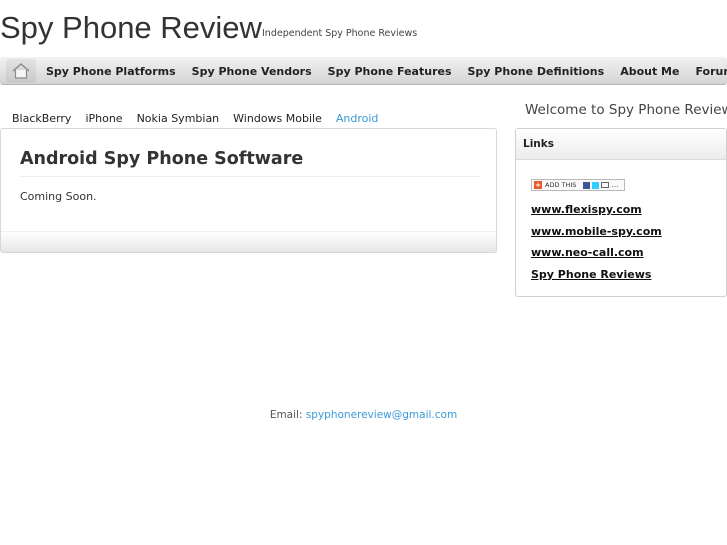  I want to click on post-title: Android Spy Phone Software, so click(162, 159).